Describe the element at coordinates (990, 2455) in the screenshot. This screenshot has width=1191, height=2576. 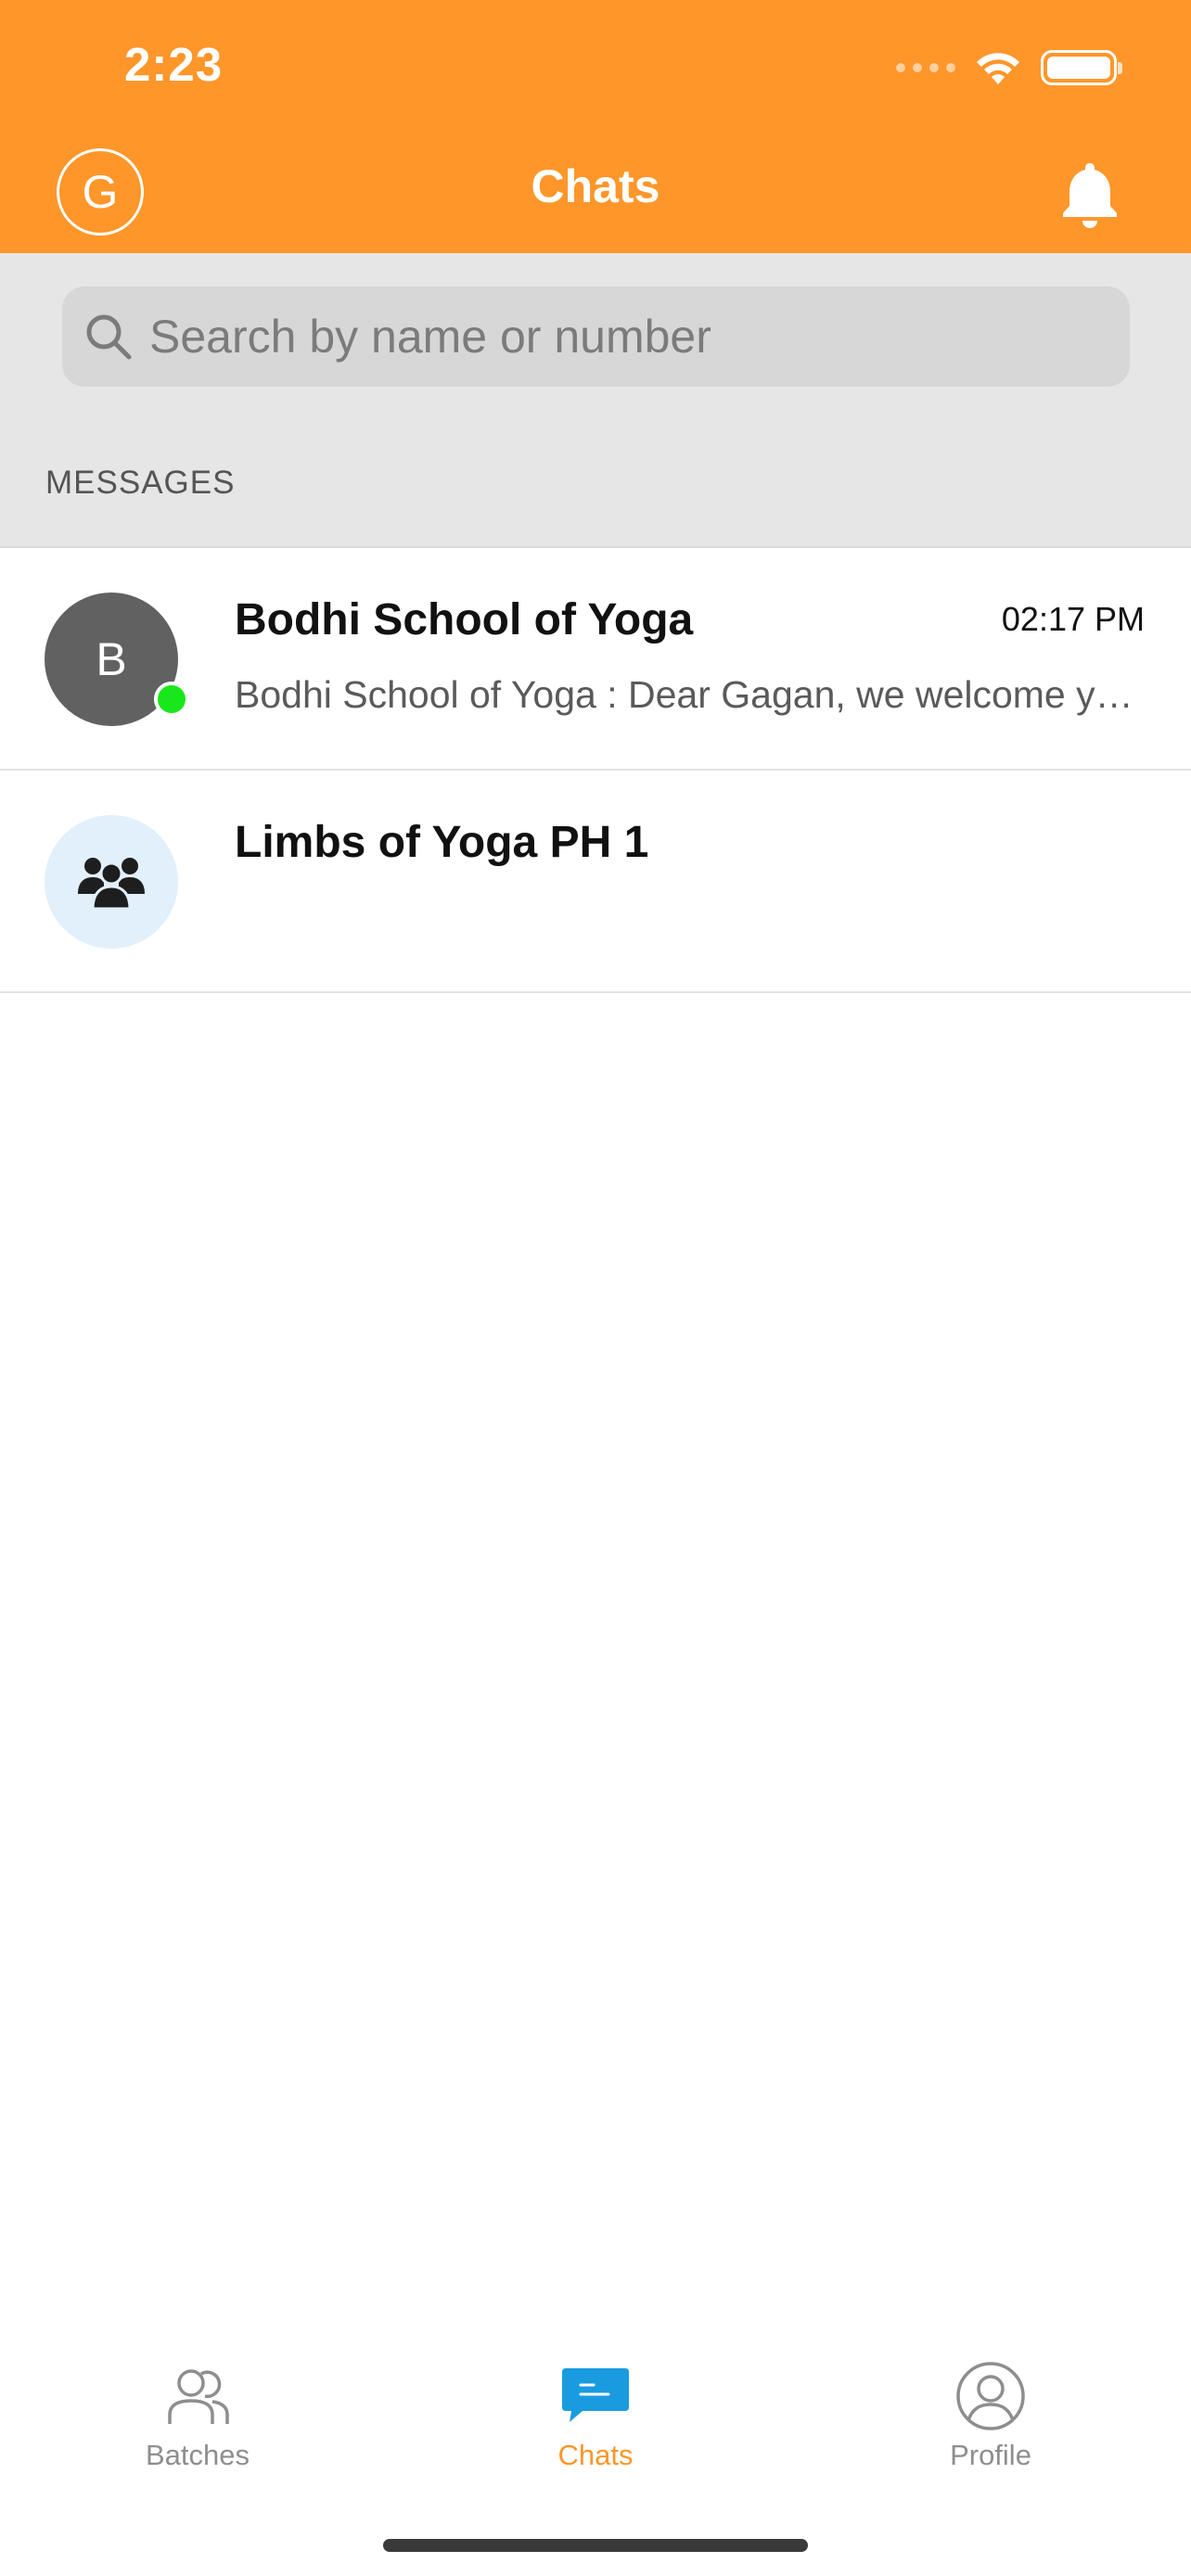
I see `tab-label: Profile` at that location.